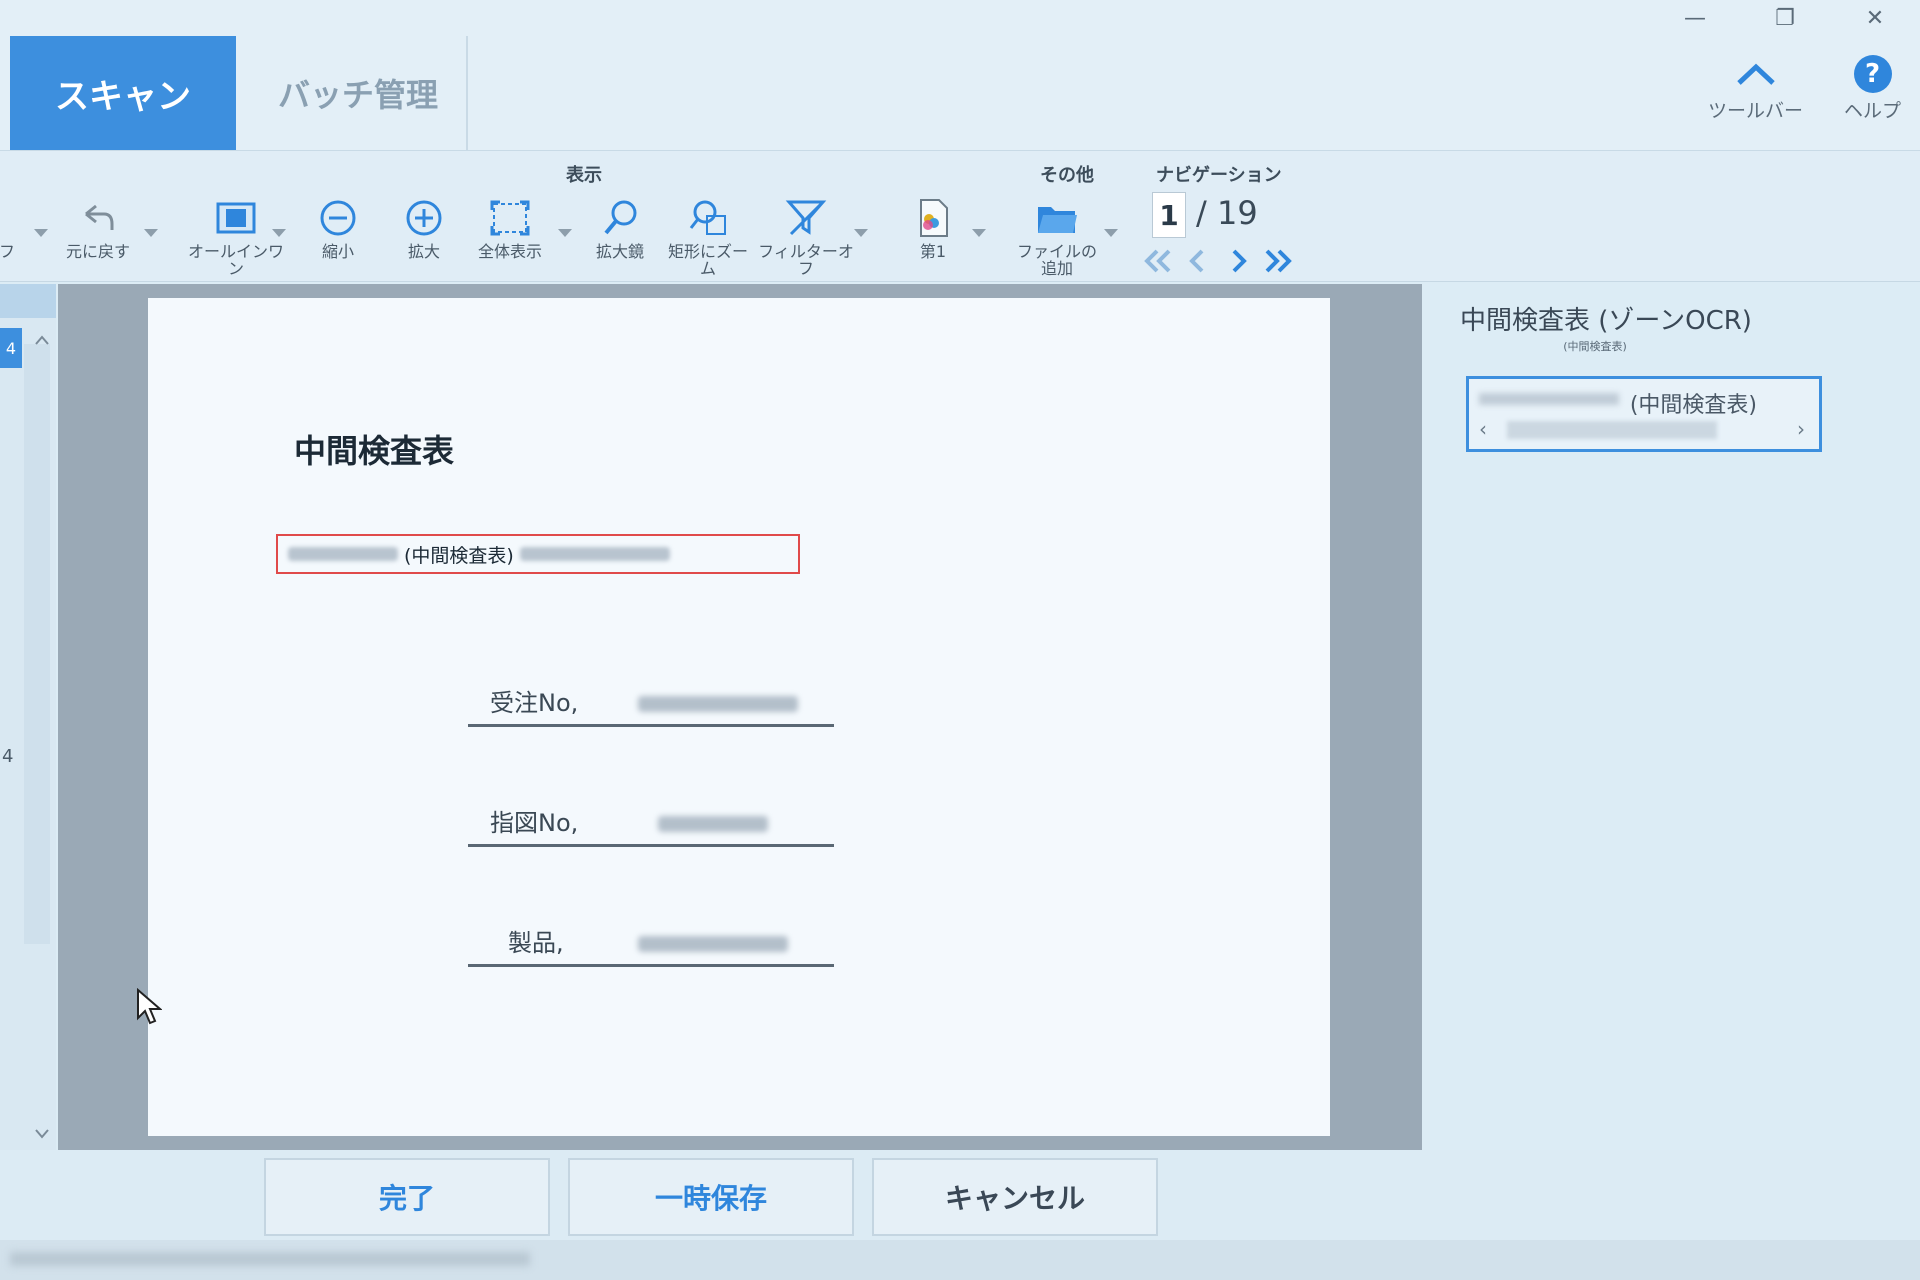 The width and height of the screenshot is (1920, 1280). Describe the element at coordinates (620, 218) in the screenshot. I see `magnifier-icon` at that location.